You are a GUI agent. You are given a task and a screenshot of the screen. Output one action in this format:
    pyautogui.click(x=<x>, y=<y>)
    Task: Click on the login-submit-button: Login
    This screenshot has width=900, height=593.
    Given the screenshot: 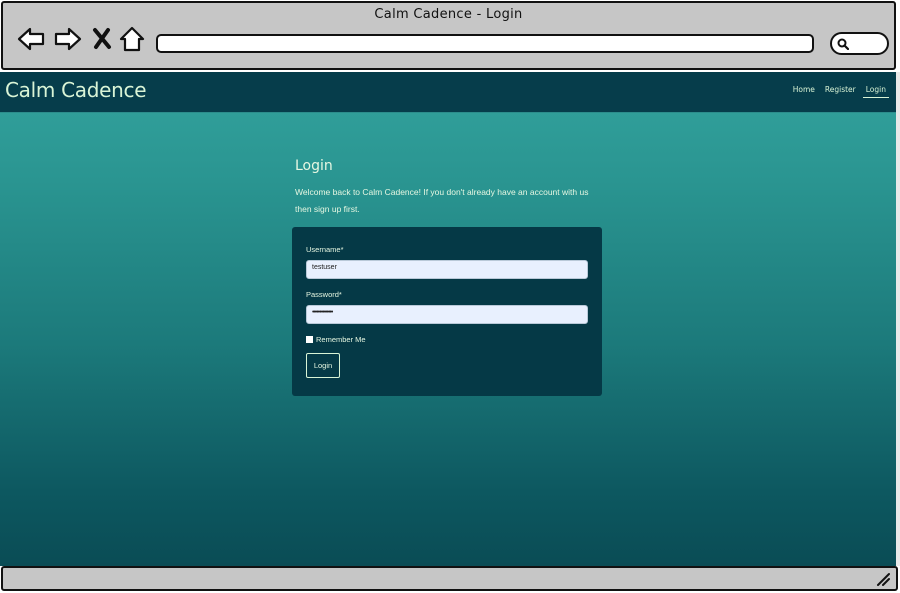 What is the action you would take?
    pyautogui.click(x=323, y=365)
    